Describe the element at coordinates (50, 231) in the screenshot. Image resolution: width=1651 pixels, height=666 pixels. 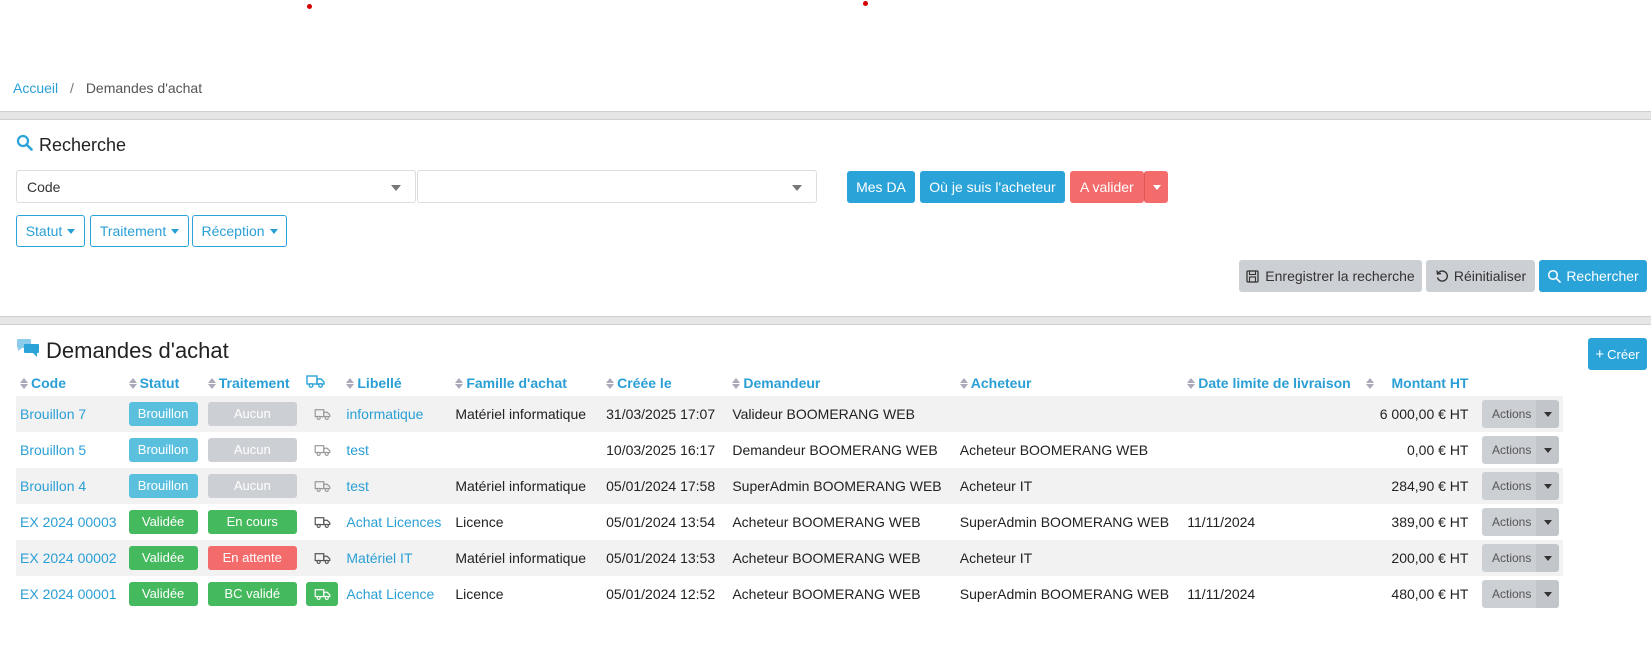
I see `status-filter-dropdown: Statut` at that location.